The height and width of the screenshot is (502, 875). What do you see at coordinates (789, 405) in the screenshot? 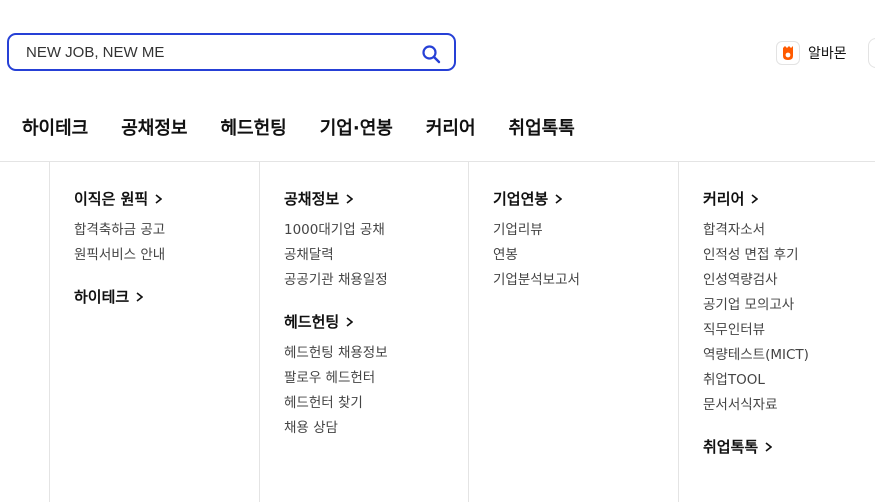
I see `link-document-forms: 문서서식자료` at bounding box center [789, 405].